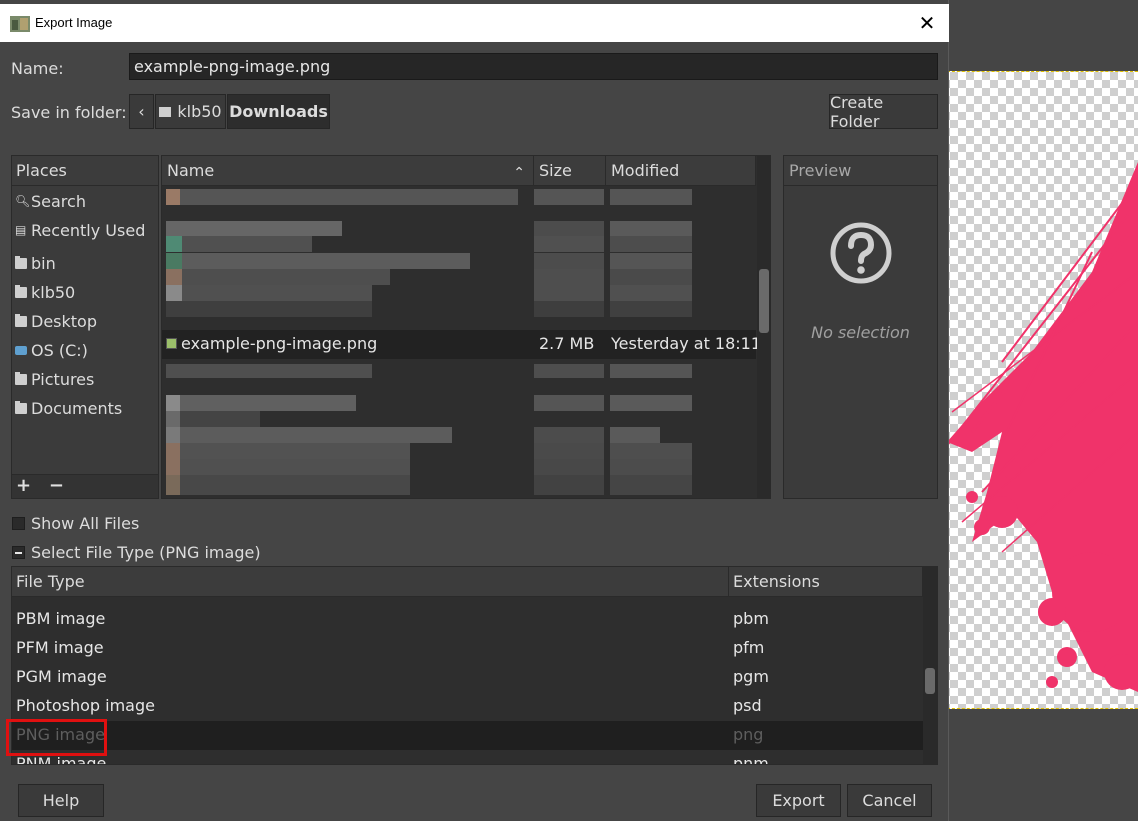  Describe the element at coordinates (748, 734) in the screenshot. I see `file-type-ext: png` at that location.